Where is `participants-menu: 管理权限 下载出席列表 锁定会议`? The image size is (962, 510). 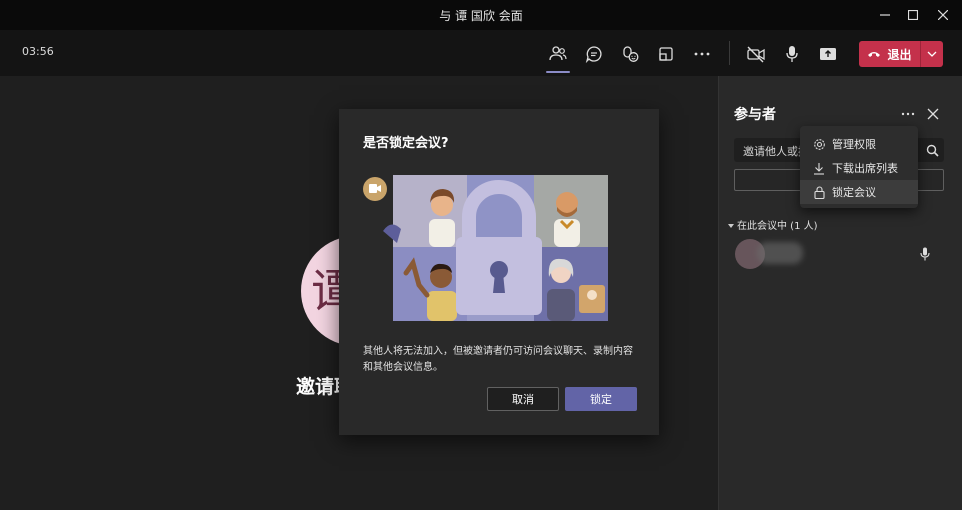 participants-menu: 管理权限 下载出席列表 锁定会议 is located at coordinates (859, 167).